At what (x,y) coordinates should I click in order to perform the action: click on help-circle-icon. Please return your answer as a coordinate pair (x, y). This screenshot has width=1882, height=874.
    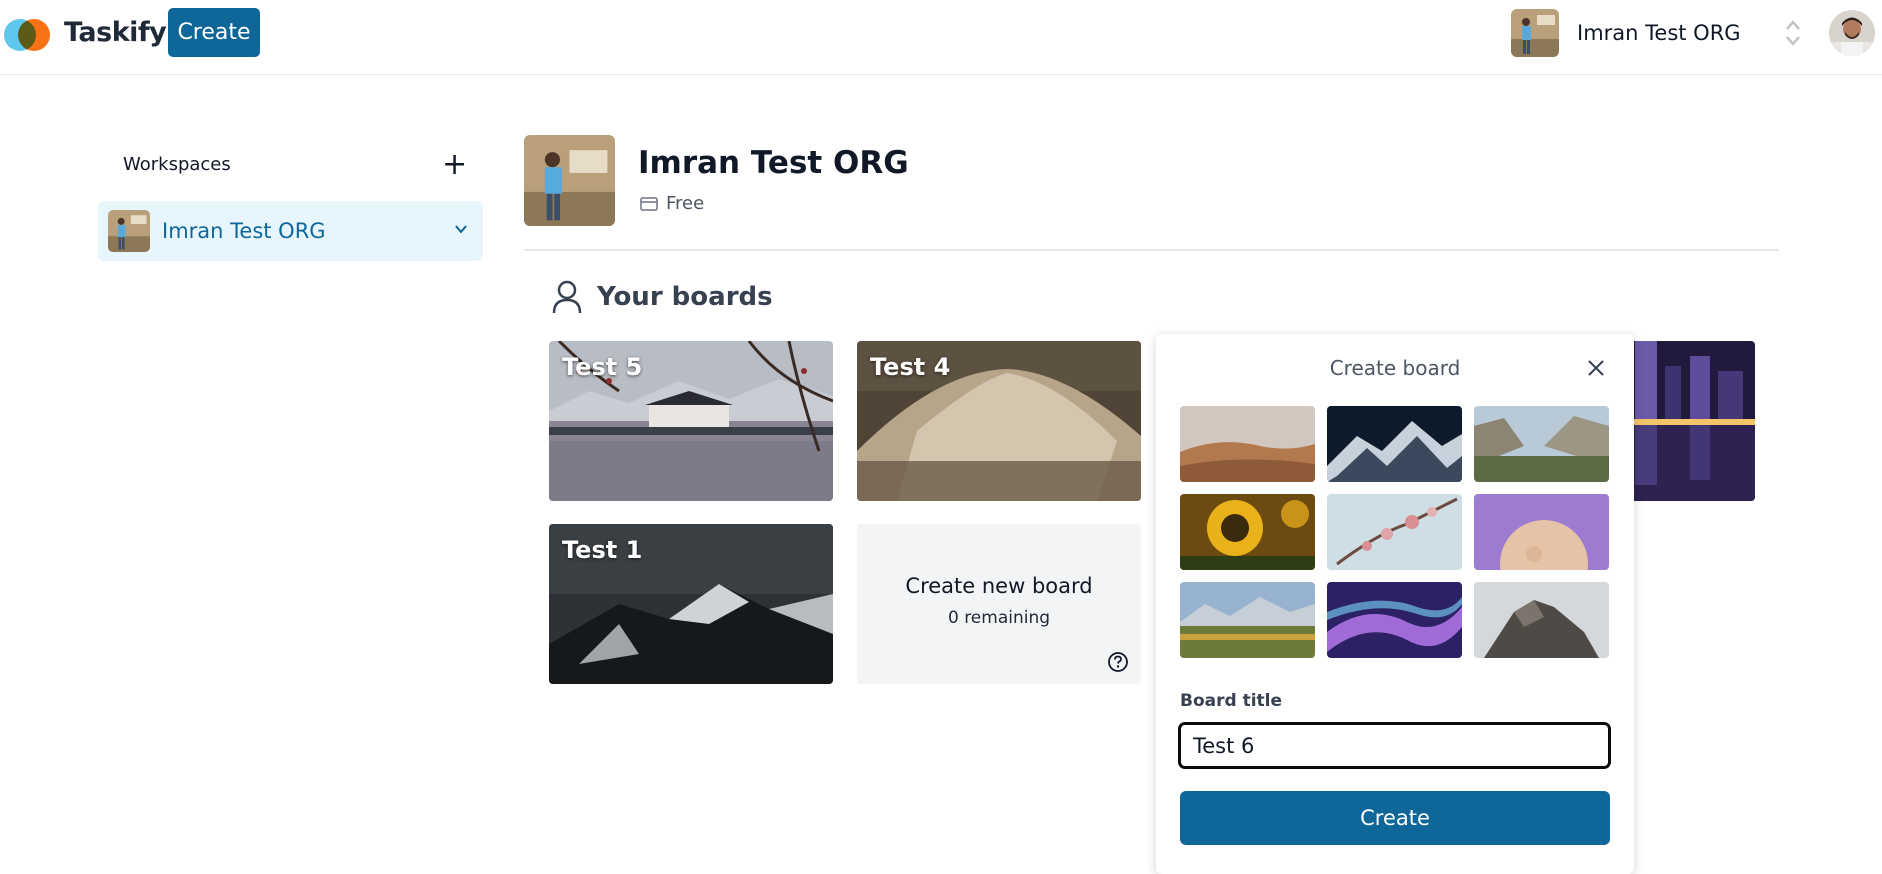
    Looking at the image, I should click on (1118, 664).